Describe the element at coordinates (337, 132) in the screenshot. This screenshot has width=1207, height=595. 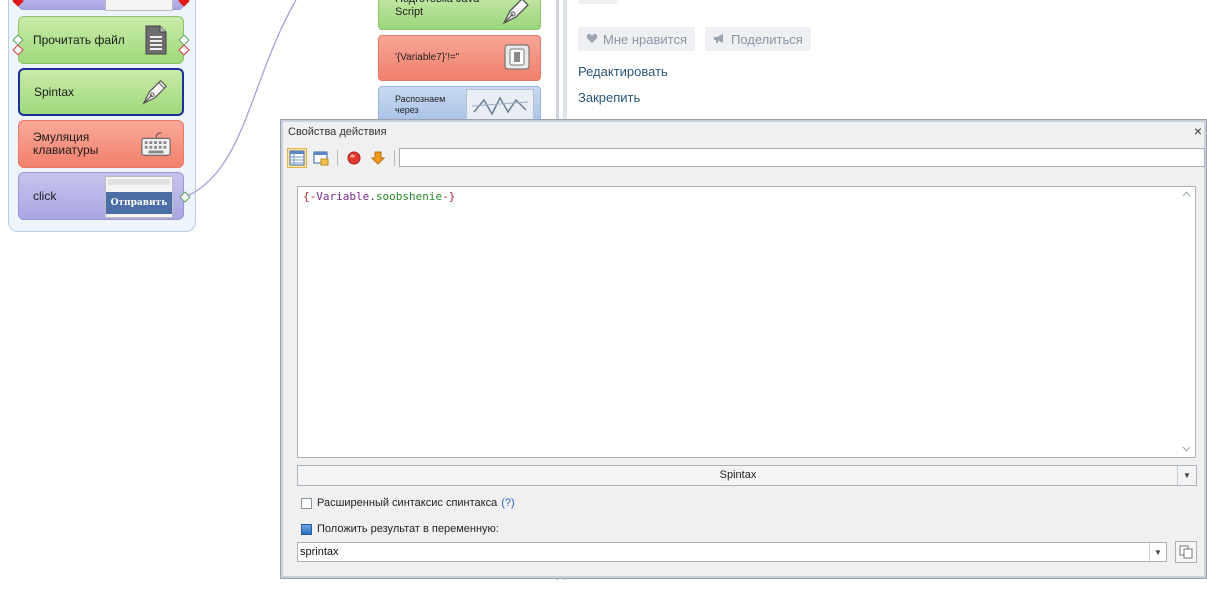
I see `dialog-title: Свойства действия` at that location.